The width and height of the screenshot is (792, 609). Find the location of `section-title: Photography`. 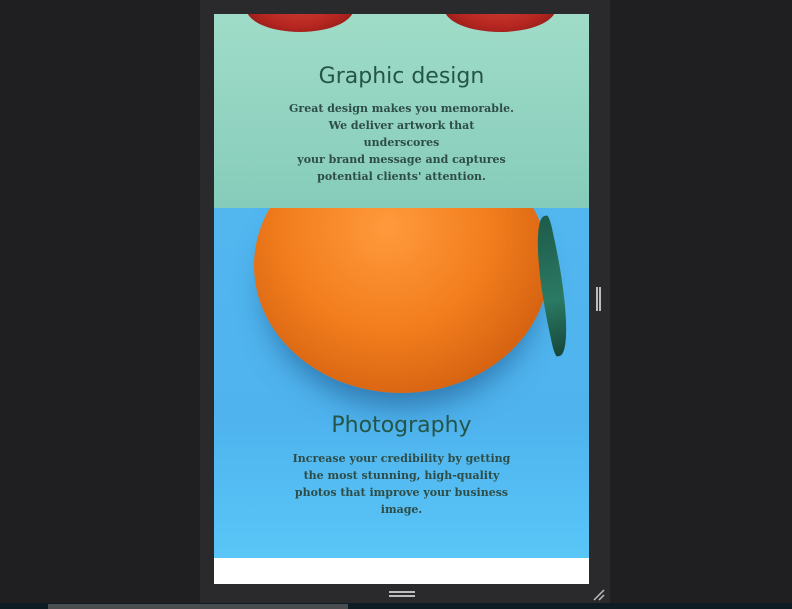

section-title: Photography is located at coordinates (401, 425).